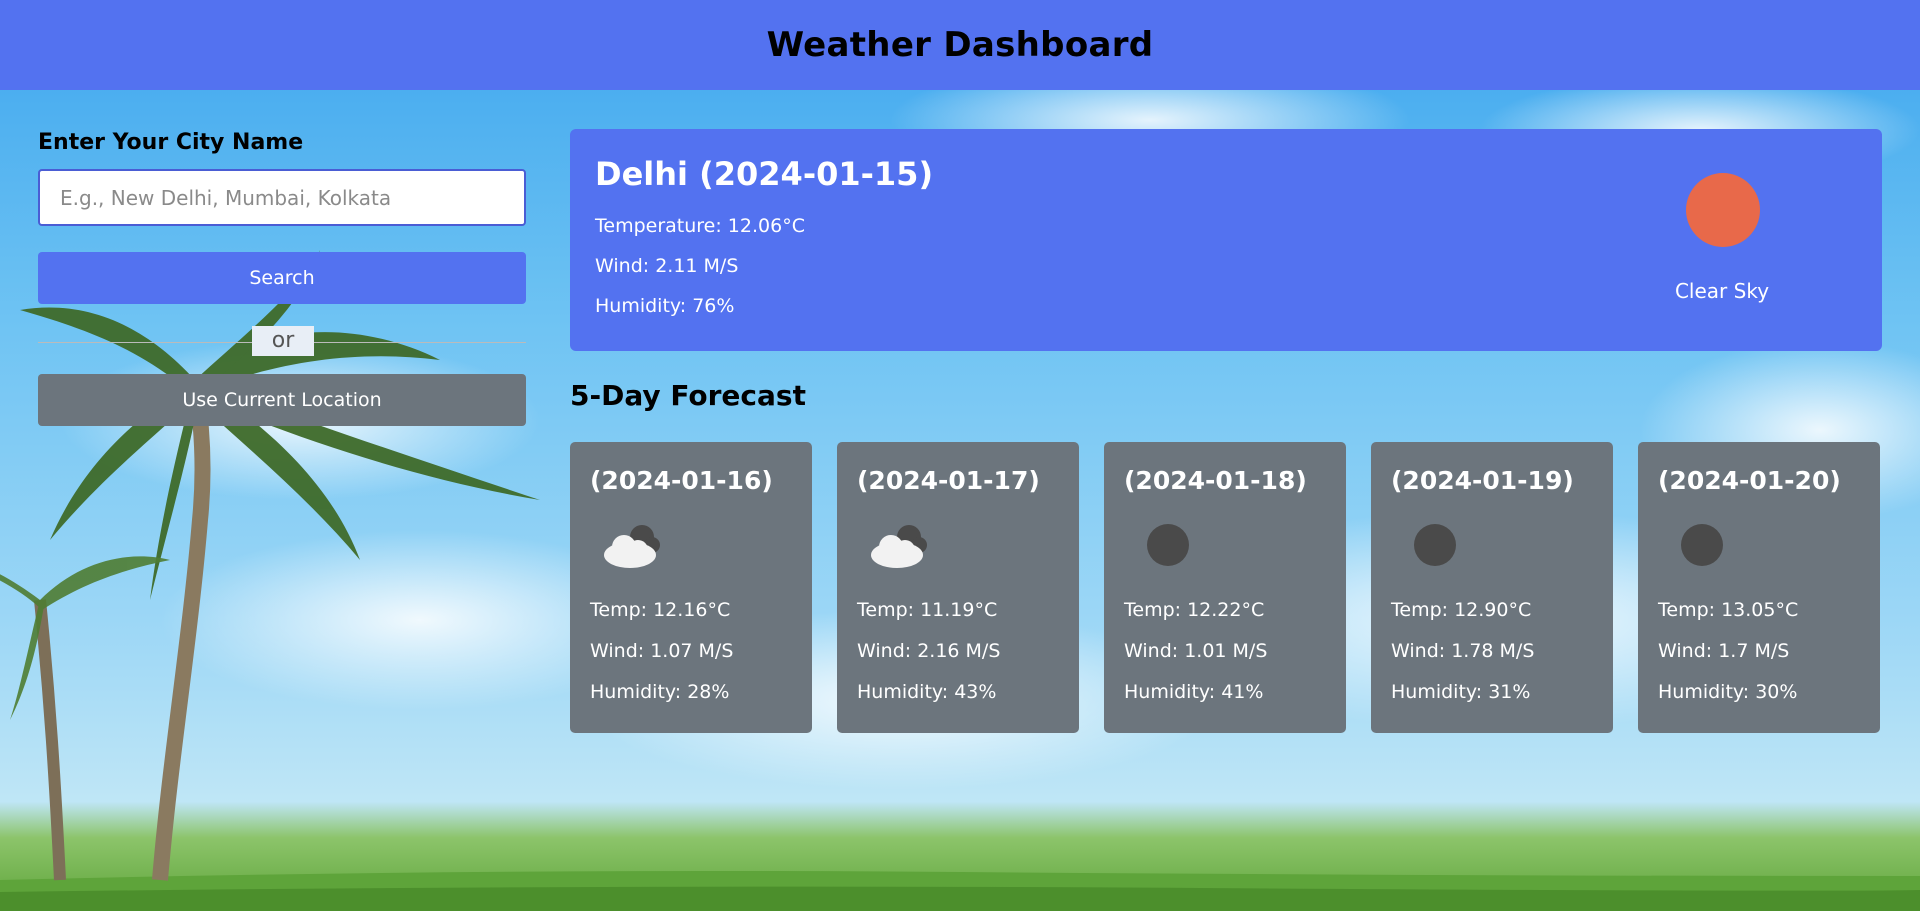  I want to click on forecast-date: (2024-01-20), so click(1749, 480).